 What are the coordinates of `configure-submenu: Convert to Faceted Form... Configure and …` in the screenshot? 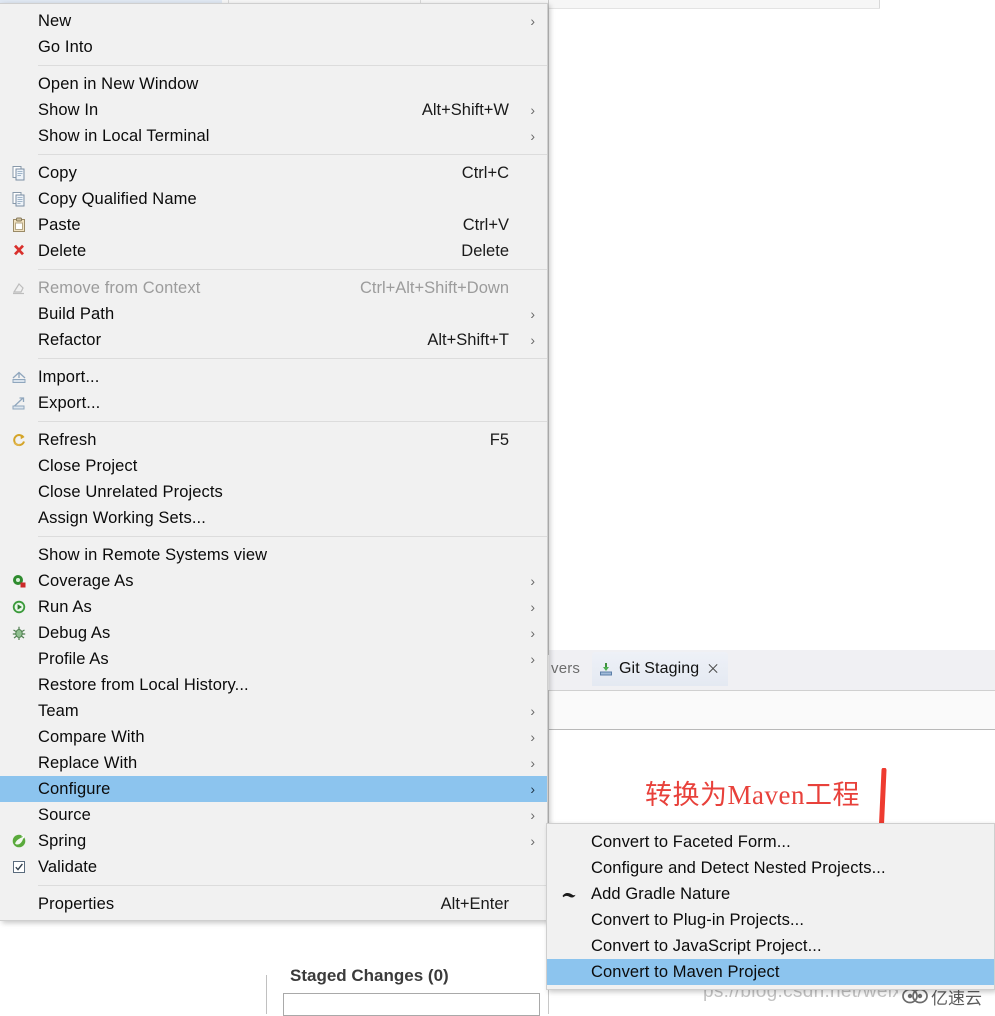 It's located at (770, 906).